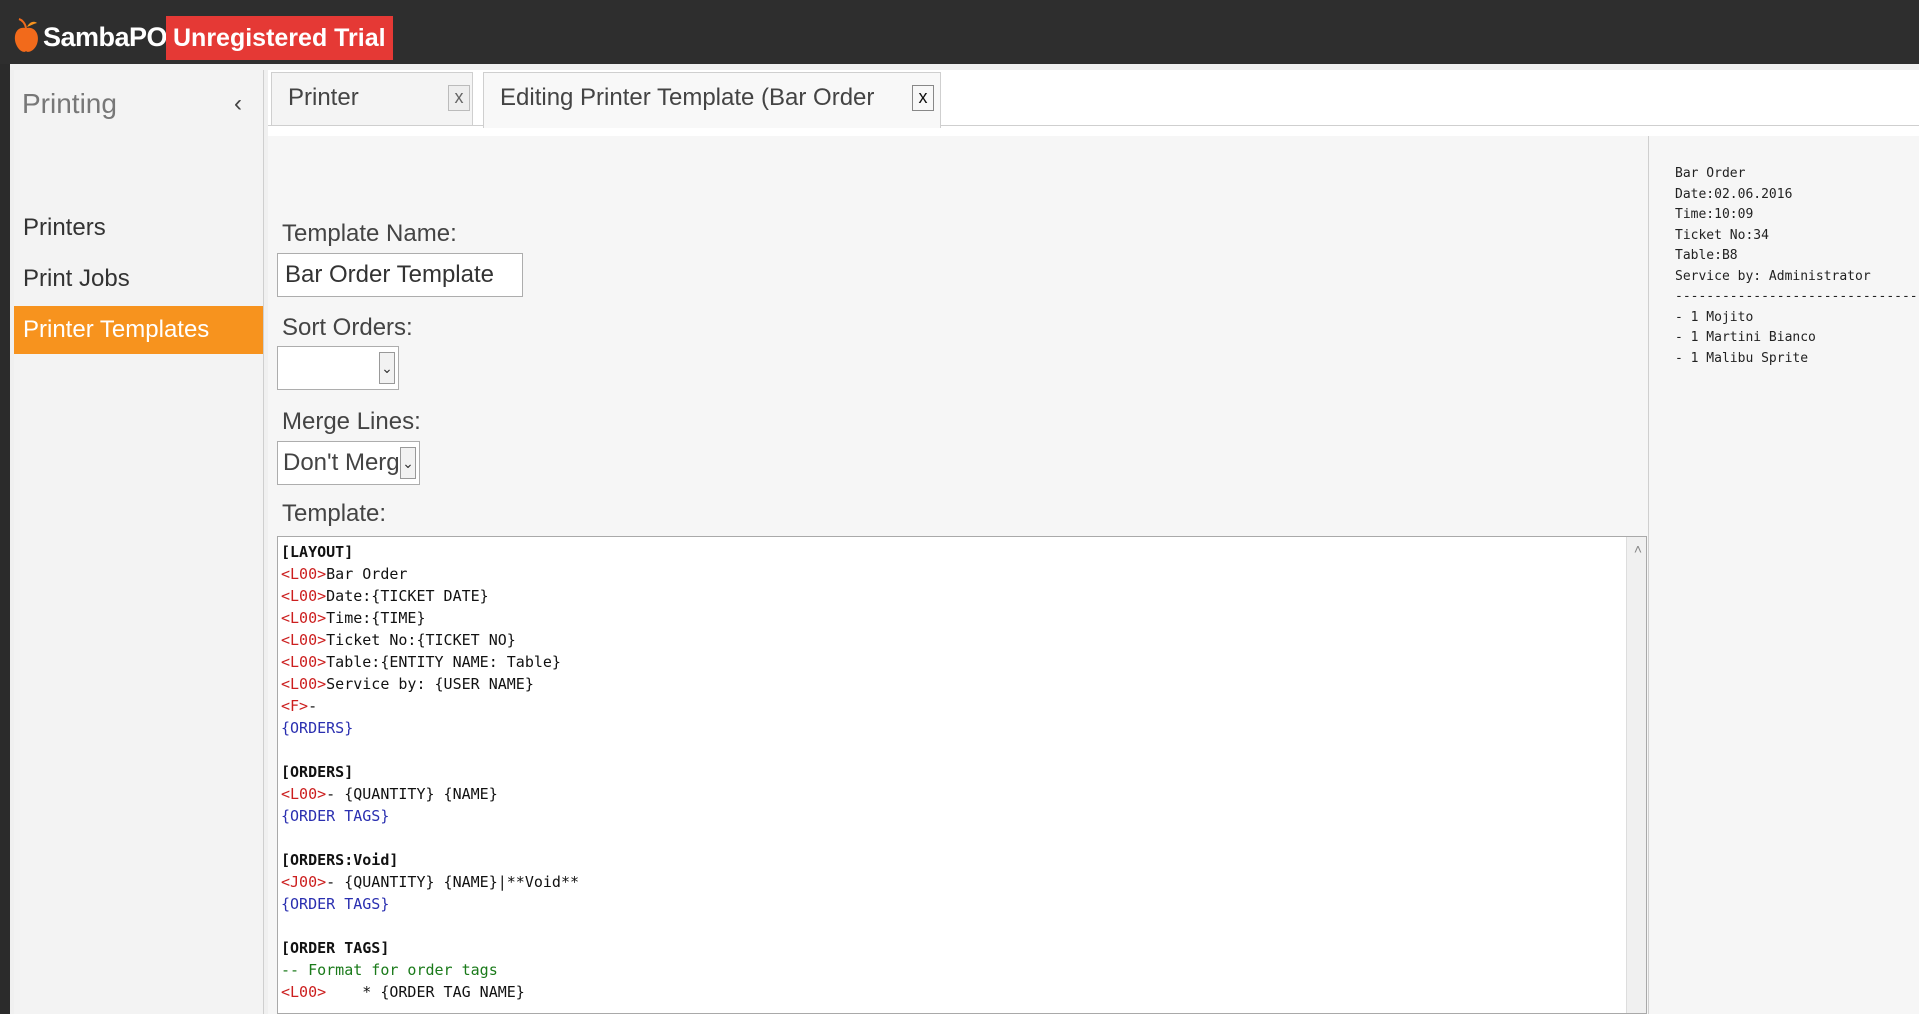 This screenshot has width=1919, height=1014. I want to click on fruit-logo-icon, so click(26, 35).